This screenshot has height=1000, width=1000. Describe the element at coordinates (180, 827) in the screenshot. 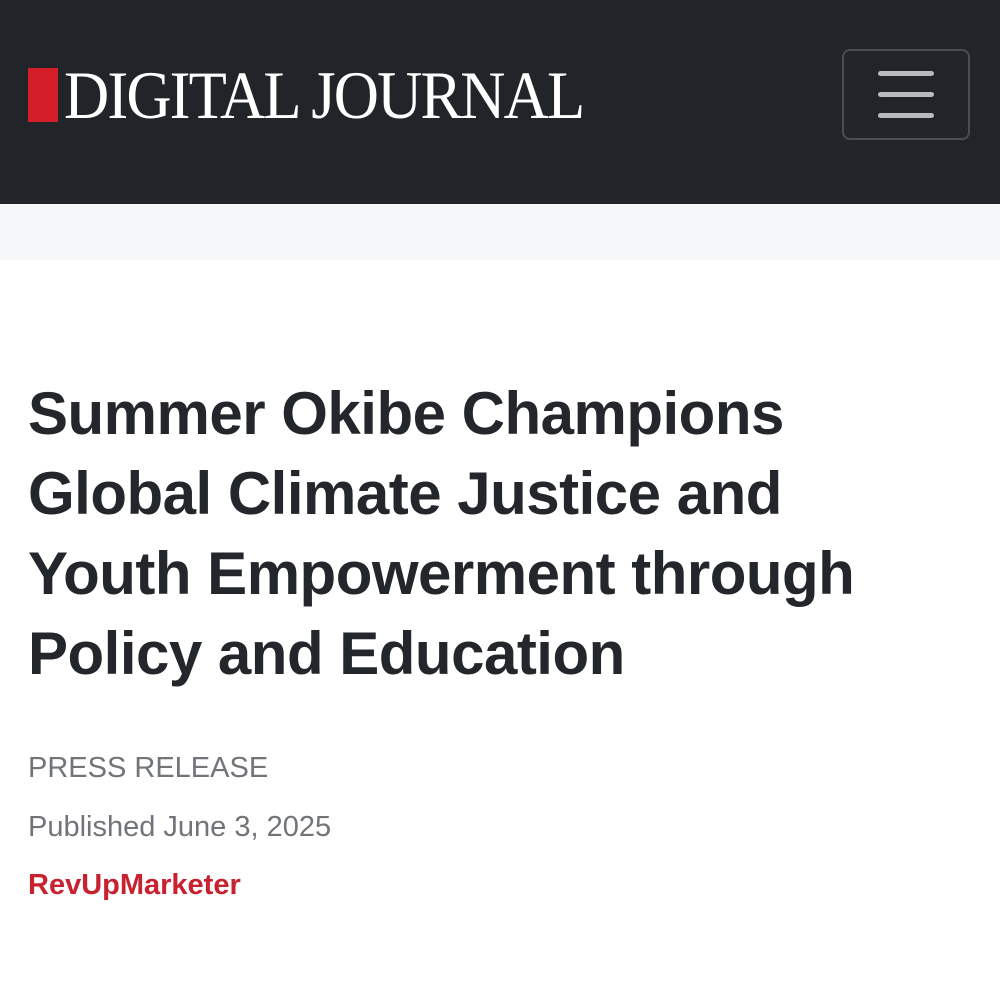

I see `published-date: Published June 3, 2025` at that location.